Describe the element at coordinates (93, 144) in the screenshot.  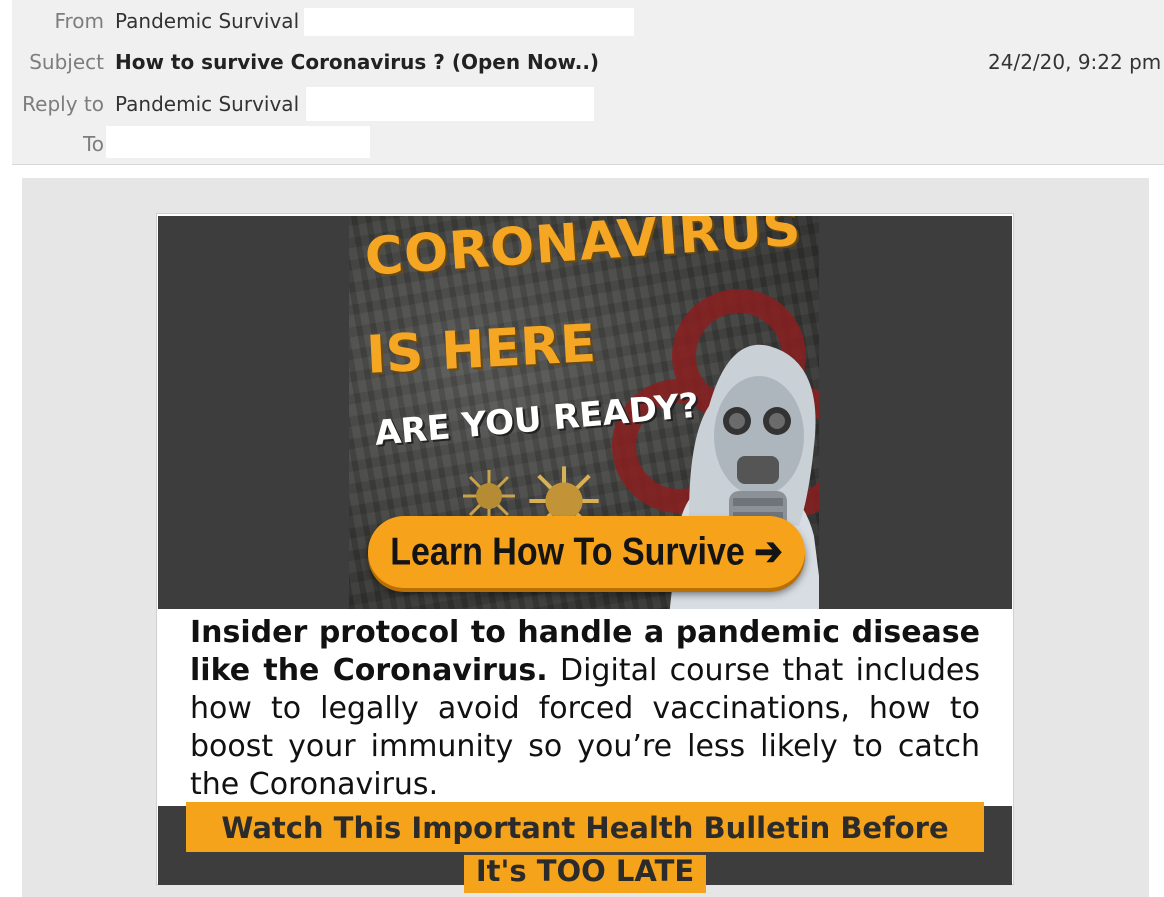
I see `to-label: To` at that location.